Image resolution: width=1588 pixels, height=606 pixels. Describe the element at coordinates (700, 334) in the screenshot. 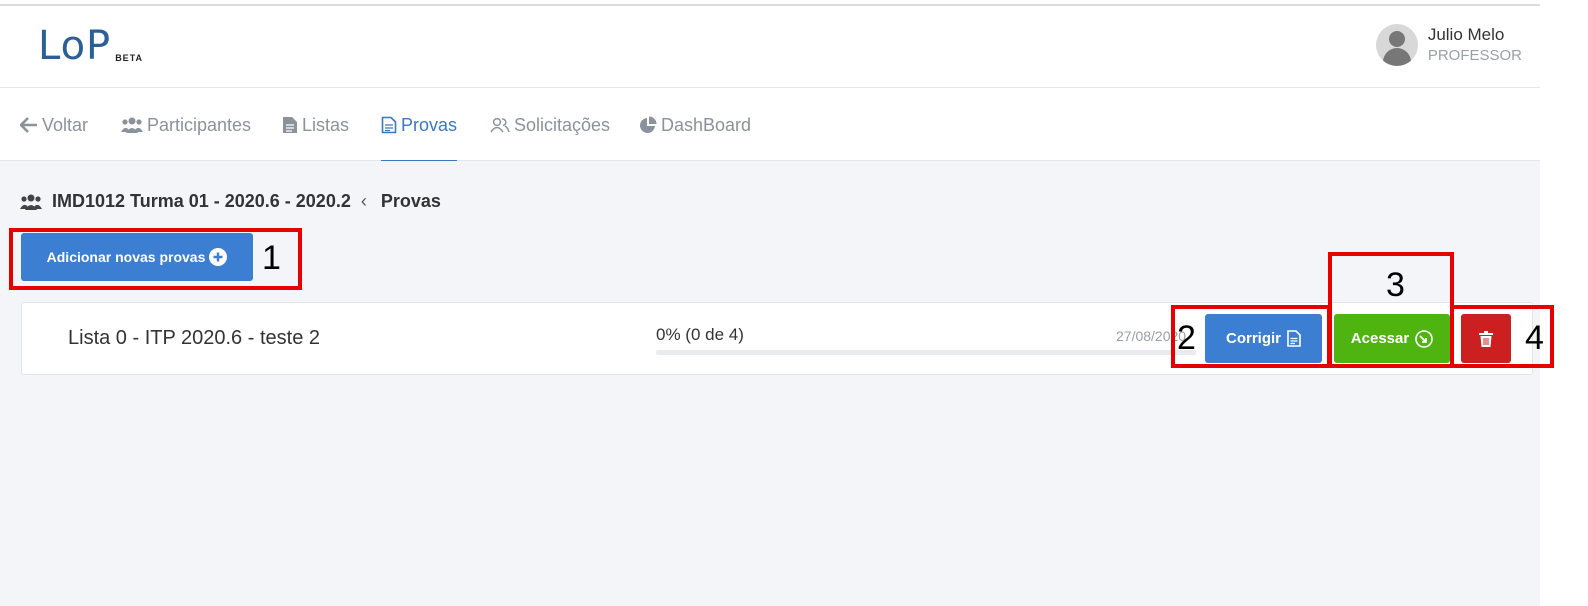

I see `progress-text: 0% (0 de 4)` at that location.